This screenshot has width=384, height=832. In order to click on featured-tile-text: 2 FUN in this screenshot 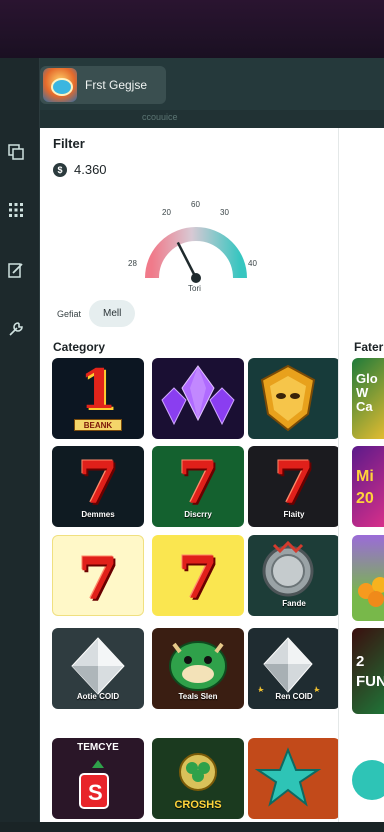, I will do `click(370, 671)`.